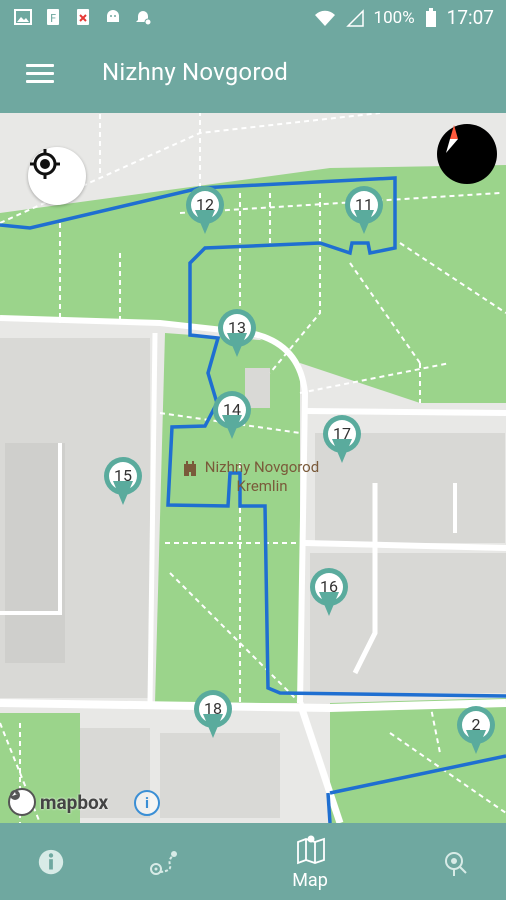  I want to click on attribution-info-button: i, so click(147, 803).